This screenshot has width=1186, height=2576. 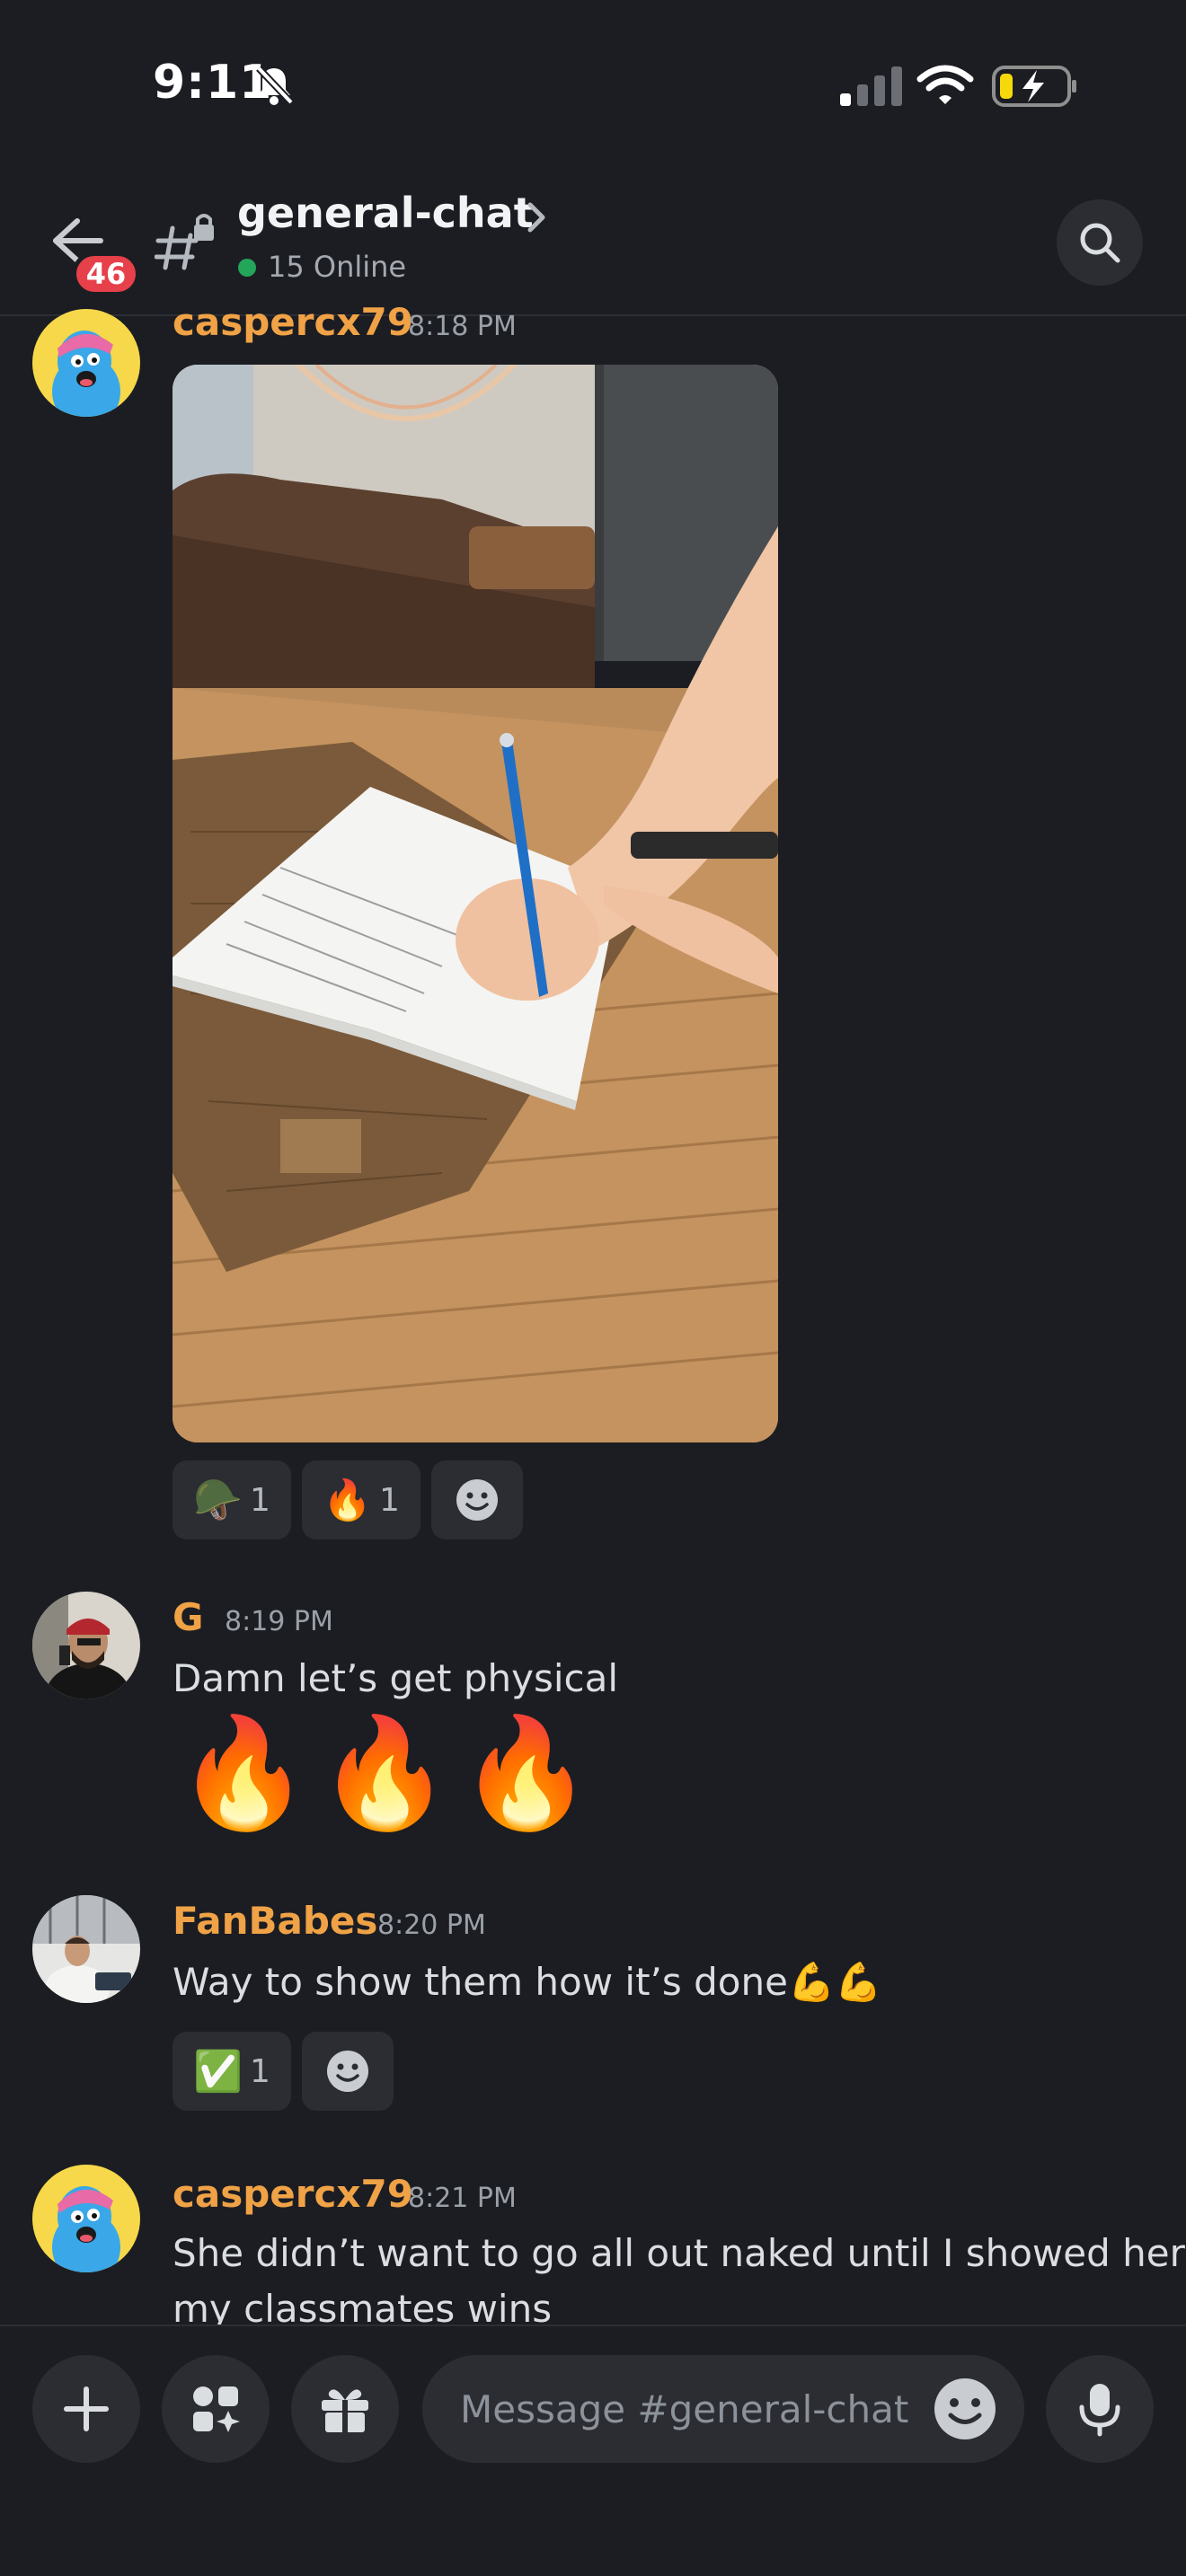 I want to click on microphone-icon, so click(x=1099, y=2410).